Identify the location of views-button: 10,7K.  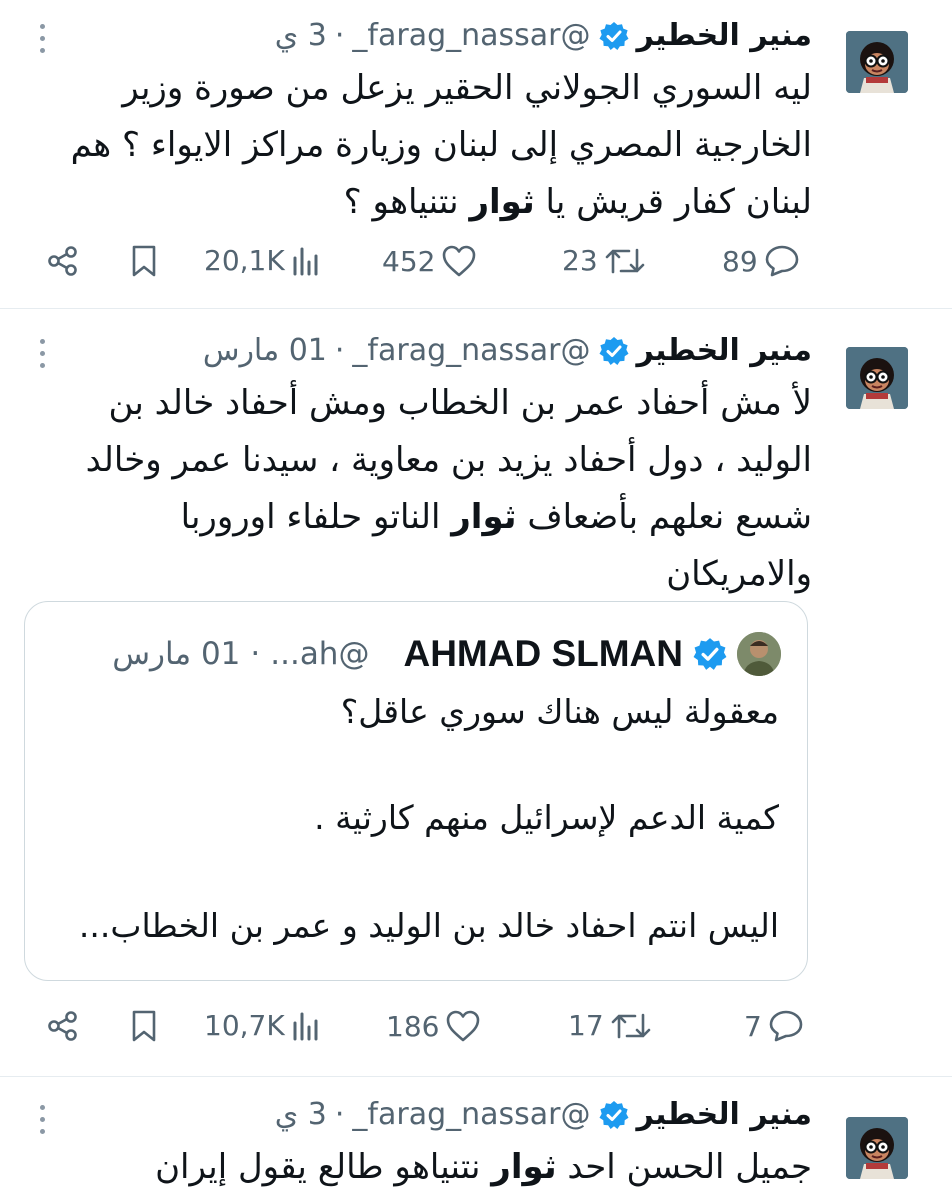
(262, 1025).